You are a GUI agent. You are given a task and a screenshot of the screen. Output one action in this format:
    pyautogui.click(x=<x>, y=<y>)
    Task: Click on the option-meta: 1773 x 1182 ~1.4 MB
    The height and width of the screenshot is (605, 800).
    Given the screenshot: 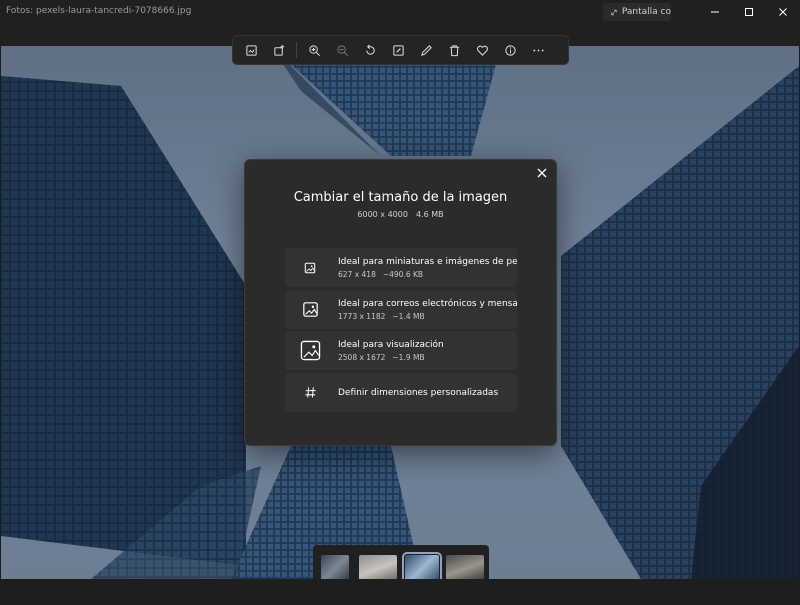 What is the action you would take?
    pyautogui.click(x=381, y=316)
    